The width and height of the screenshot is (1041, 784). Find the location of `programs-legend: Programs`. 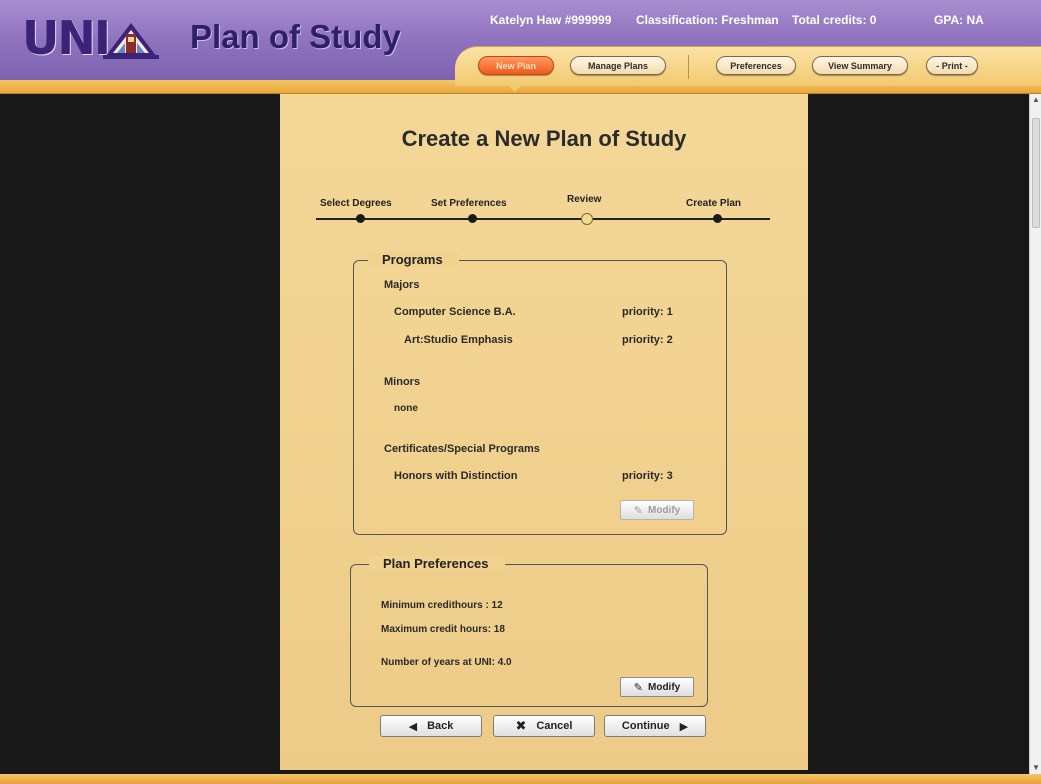

programs-legend: Programs is located at coordinates (413, 259).